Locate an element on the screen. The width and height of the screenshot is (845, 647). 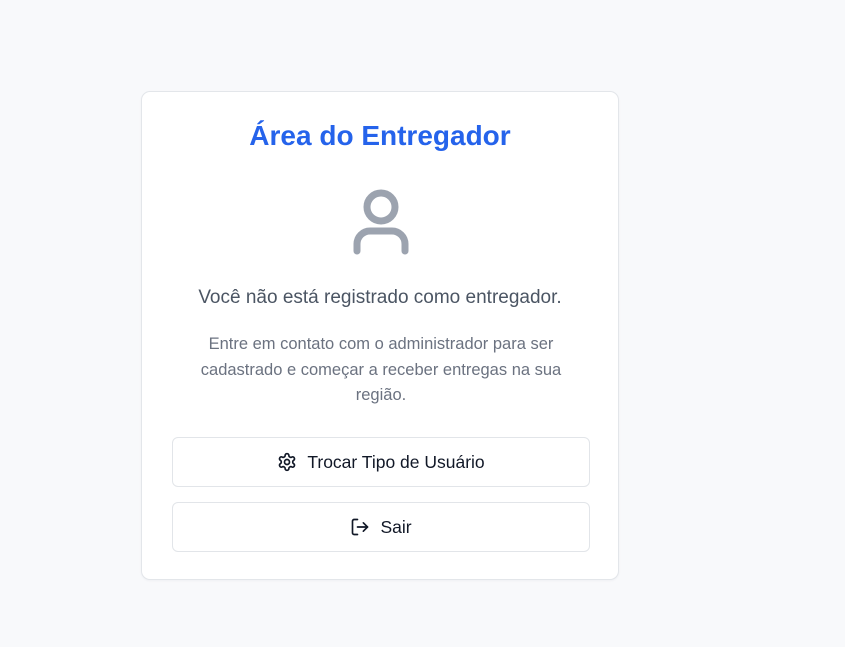
switch-user-type-button: Trocar Tipo de Usuário is located at coordinates (381, 462).